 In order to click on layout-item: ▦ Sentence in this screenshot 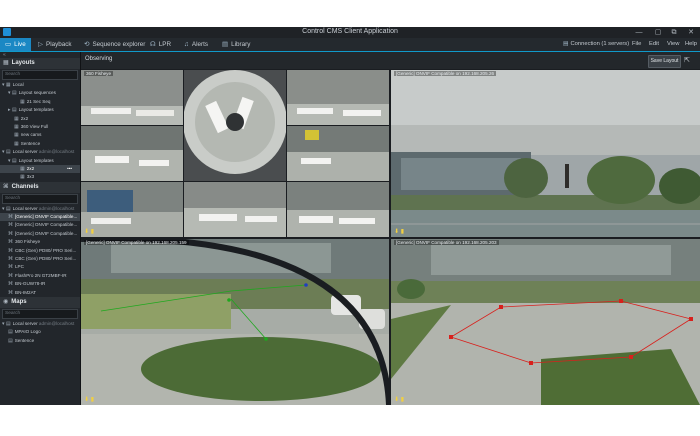, I will do `click(40, 144)`.